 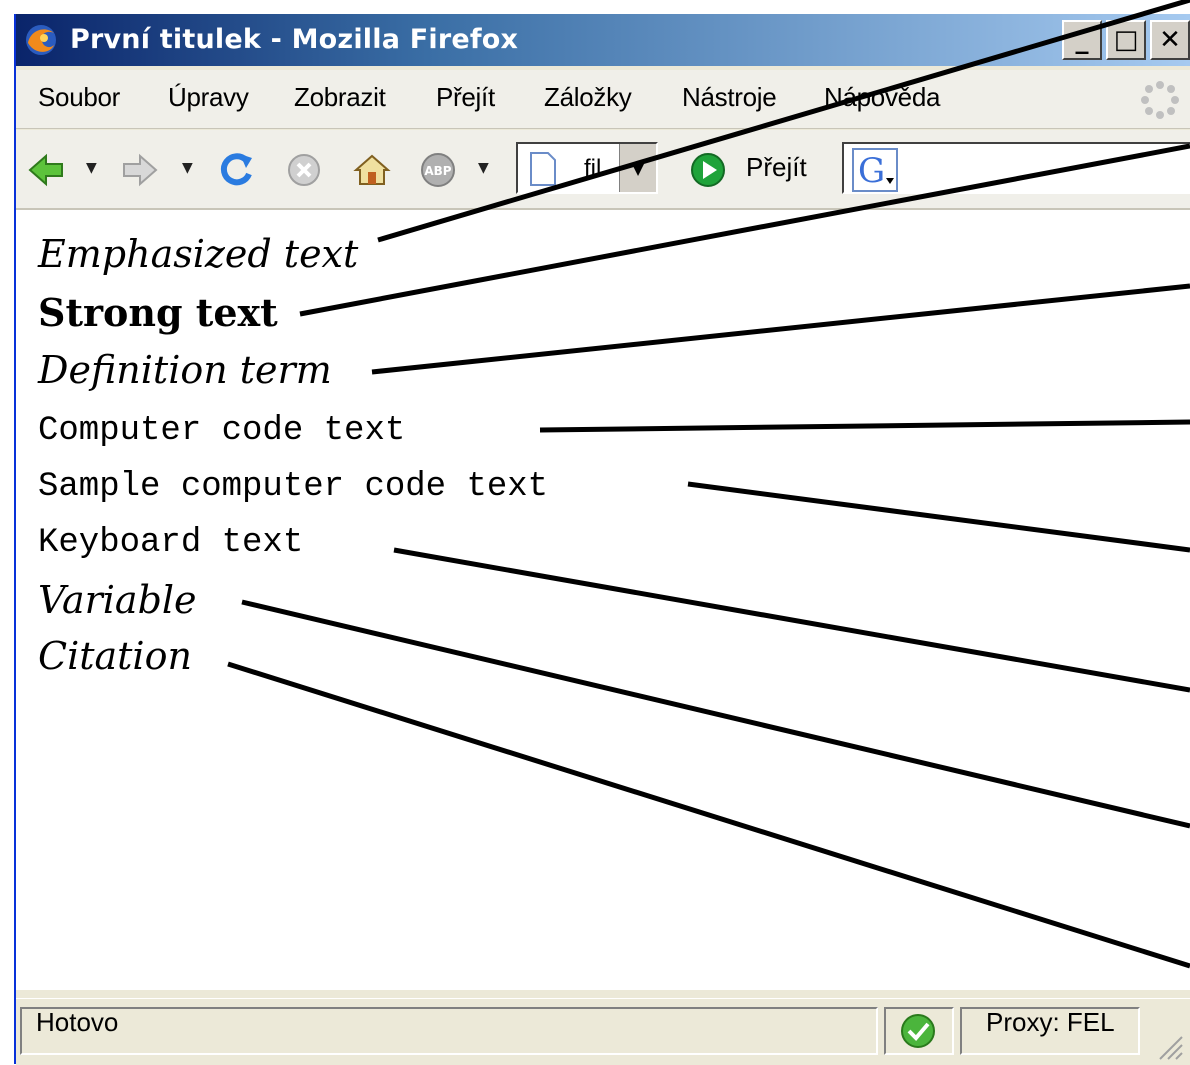 What do you see at coordinates (115, 656) in the screenshot?
I see `citation-text: Citation` at bounding box center [115, 656].